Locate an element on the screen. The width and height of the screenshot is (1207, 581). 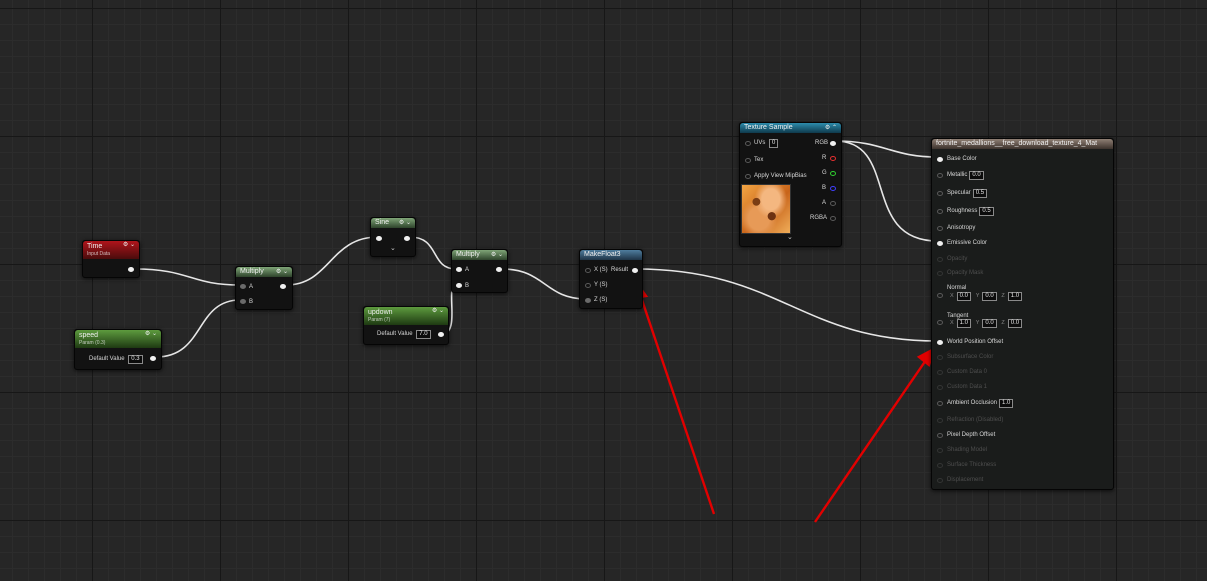
texture-rgba-label: RGBA is located at coordinates (819, 218).